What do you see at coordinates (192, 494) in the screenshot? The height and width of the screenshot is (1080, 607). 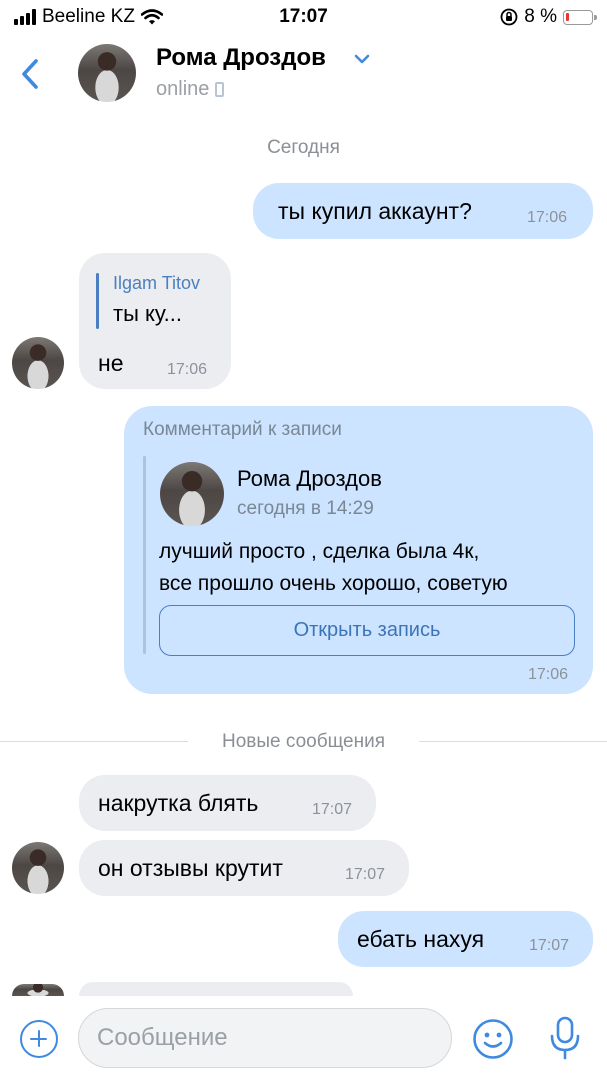 I see `repost-author-avatar` at bounding box center [192, 494].